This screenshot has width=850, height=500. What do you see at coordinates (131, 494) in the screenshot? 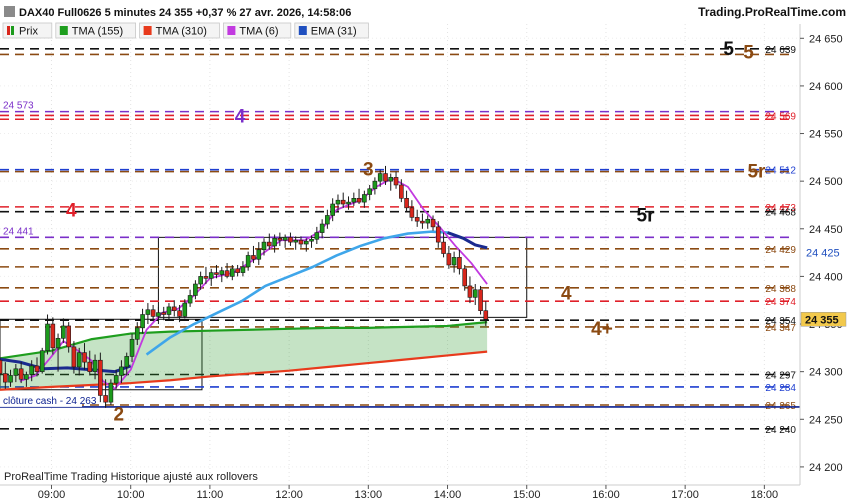
I see `x-tick-label: 10:00` at bounding box center [131, 494].